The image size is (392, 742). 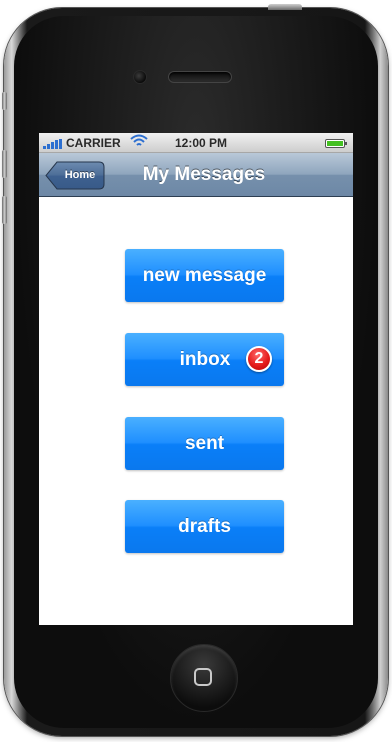 I want to click on home-back-button: Home, so click(x=75, y=175).